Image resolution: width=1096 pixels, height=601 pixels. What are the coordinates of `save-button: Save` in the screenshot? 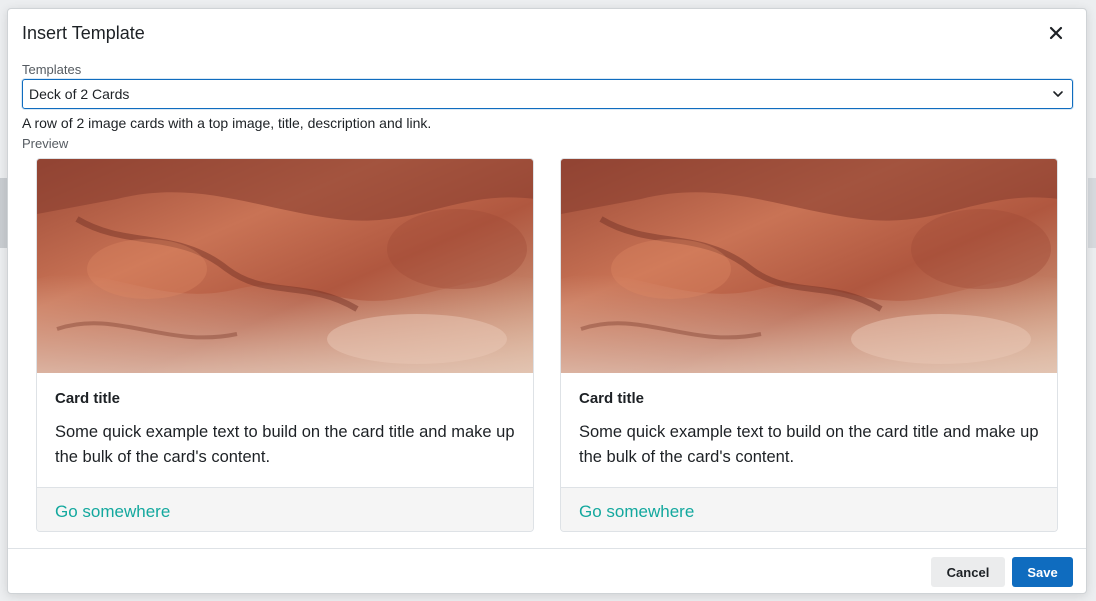 It's located at (1042, 572).